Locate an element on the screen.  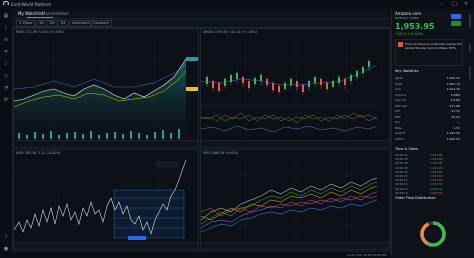
active-tab-indicator is located at coordinates (40, 17).